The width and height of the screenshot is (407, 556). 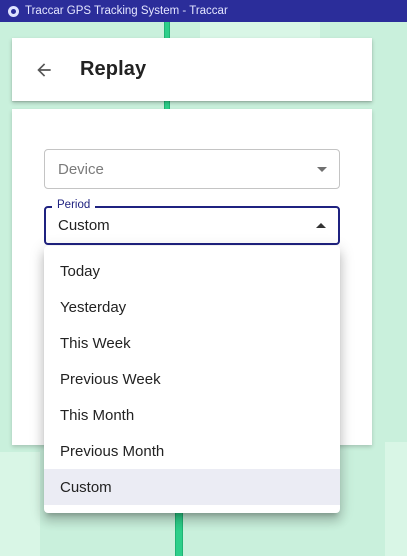 What do you see at coordinates (84, 225) in the screenshot?
I see `period-value: Custom` at bounding box center [84, 225].